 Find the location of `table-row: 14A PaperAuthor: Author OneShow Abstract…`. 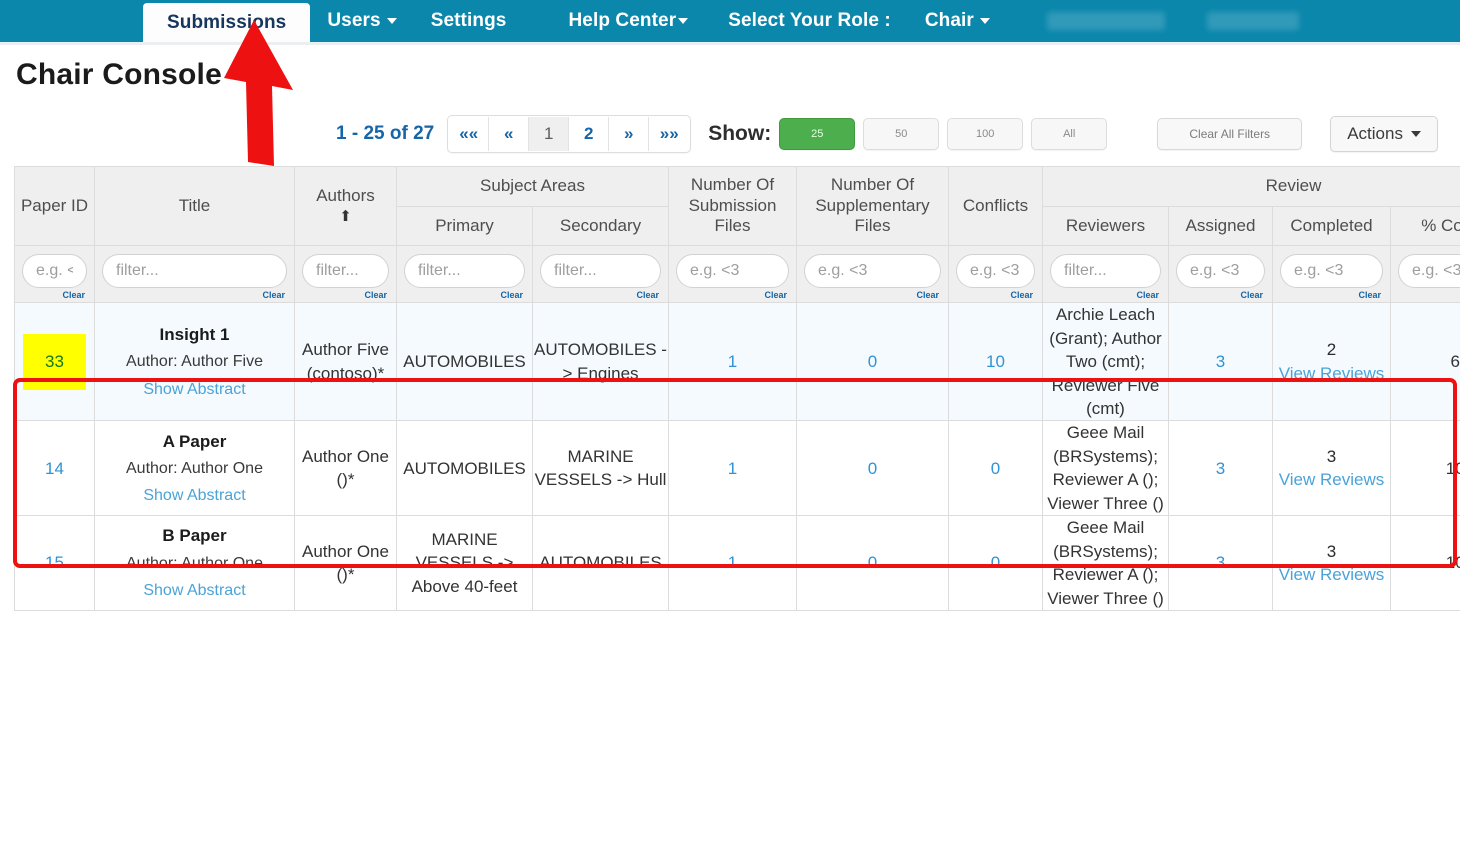

table-row: 14A PaperAuthor: Author OneShow Abstract… is located at coordinates (737, 468).